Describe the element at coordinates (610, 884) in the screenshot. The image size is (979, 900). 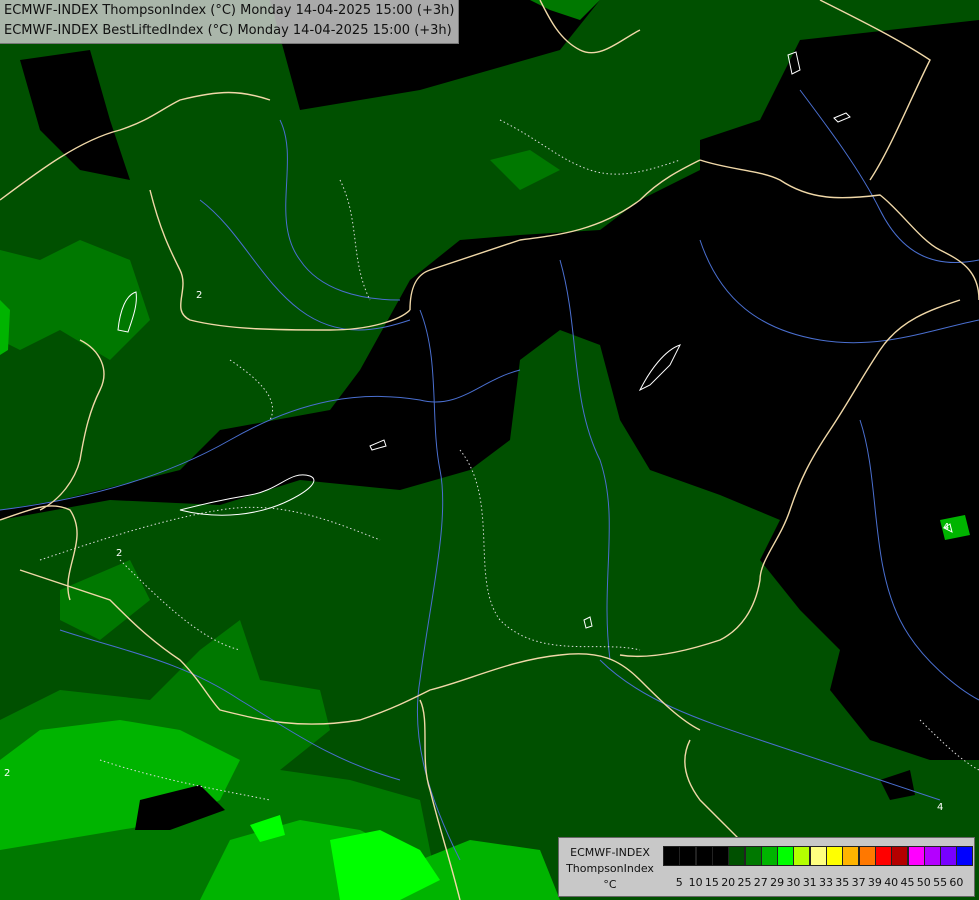
I see `legend-unit: °C` at that location.